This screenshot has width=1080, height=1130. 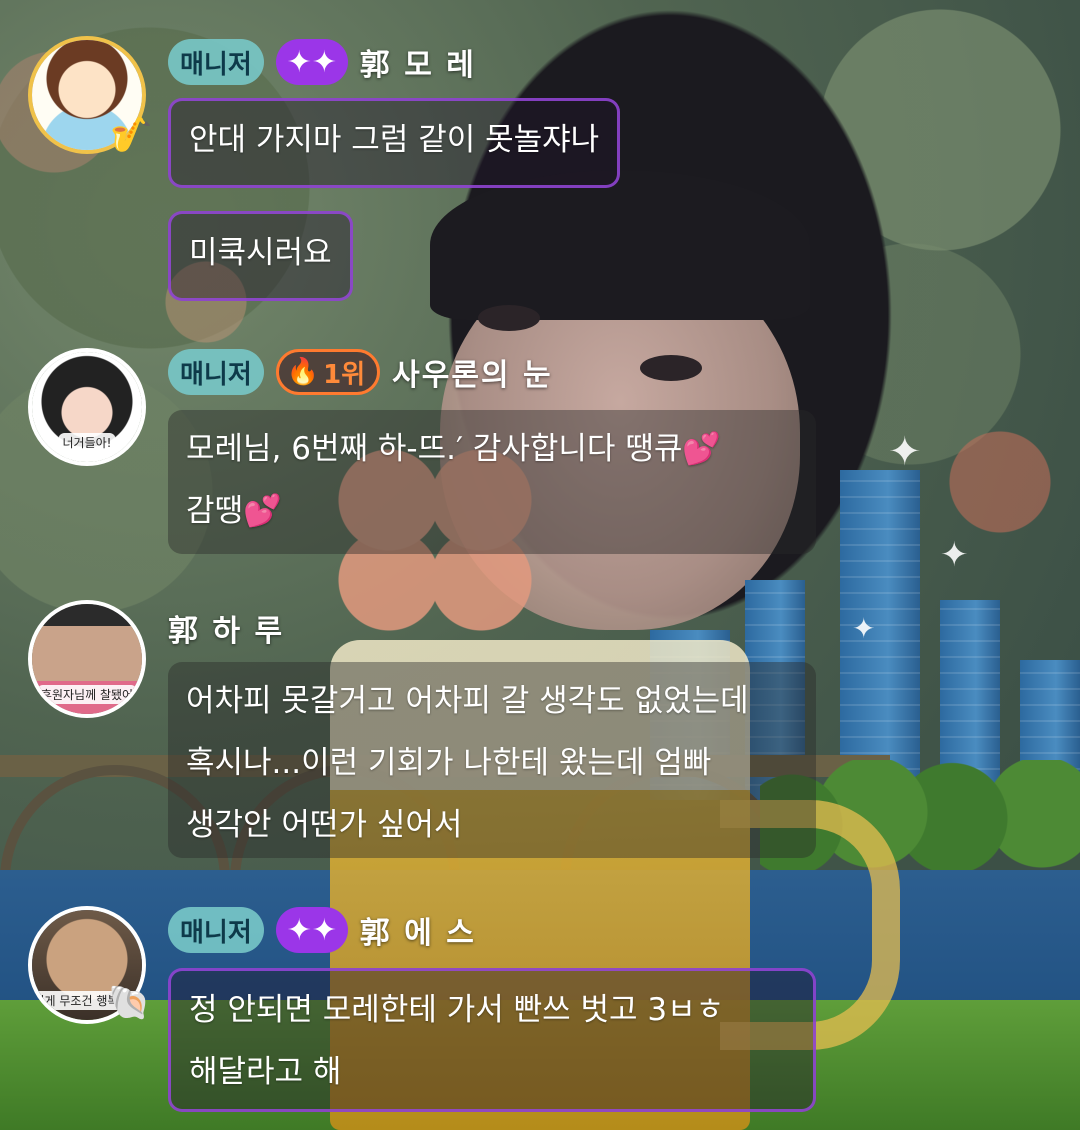 What do you see at coordinates (129, 1003) in the screenshot?
I see `silver-badge-icon: 🐚` at bounding box center [129, 1003].